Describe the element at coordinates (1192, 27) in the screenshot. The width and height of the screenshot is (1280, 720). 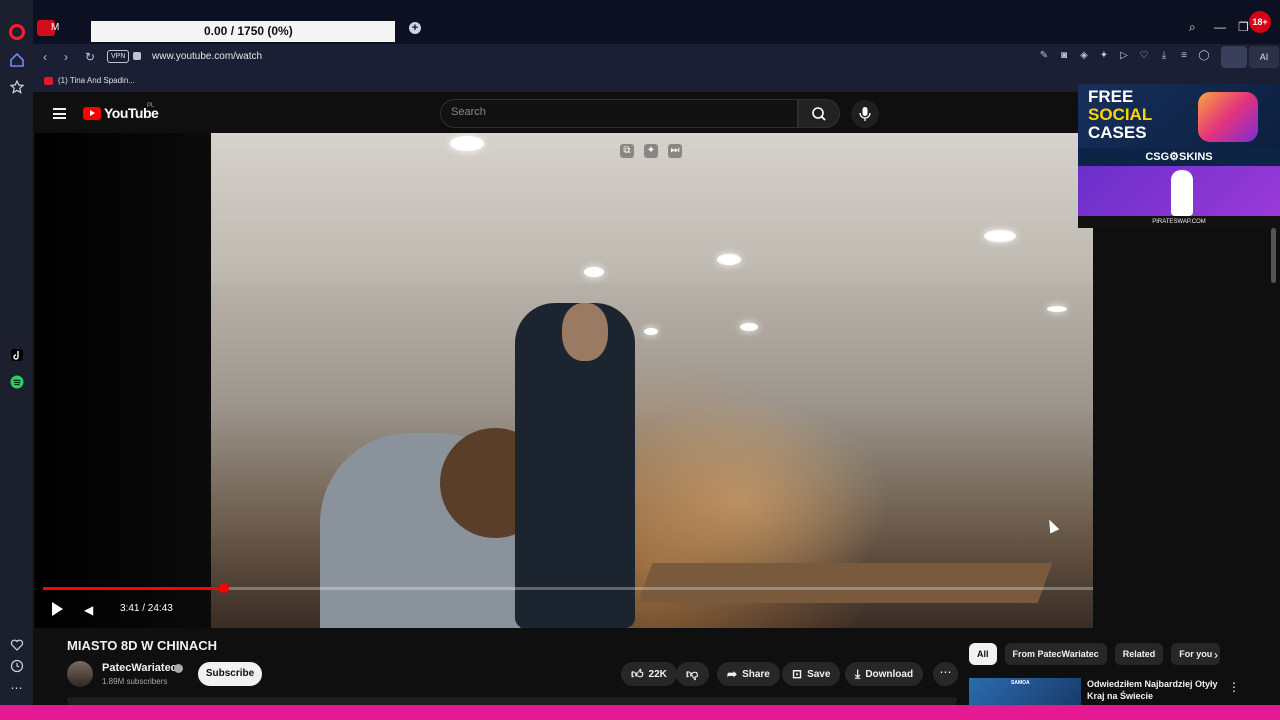
I see `search-tabs-icon: ⌕` at that location.